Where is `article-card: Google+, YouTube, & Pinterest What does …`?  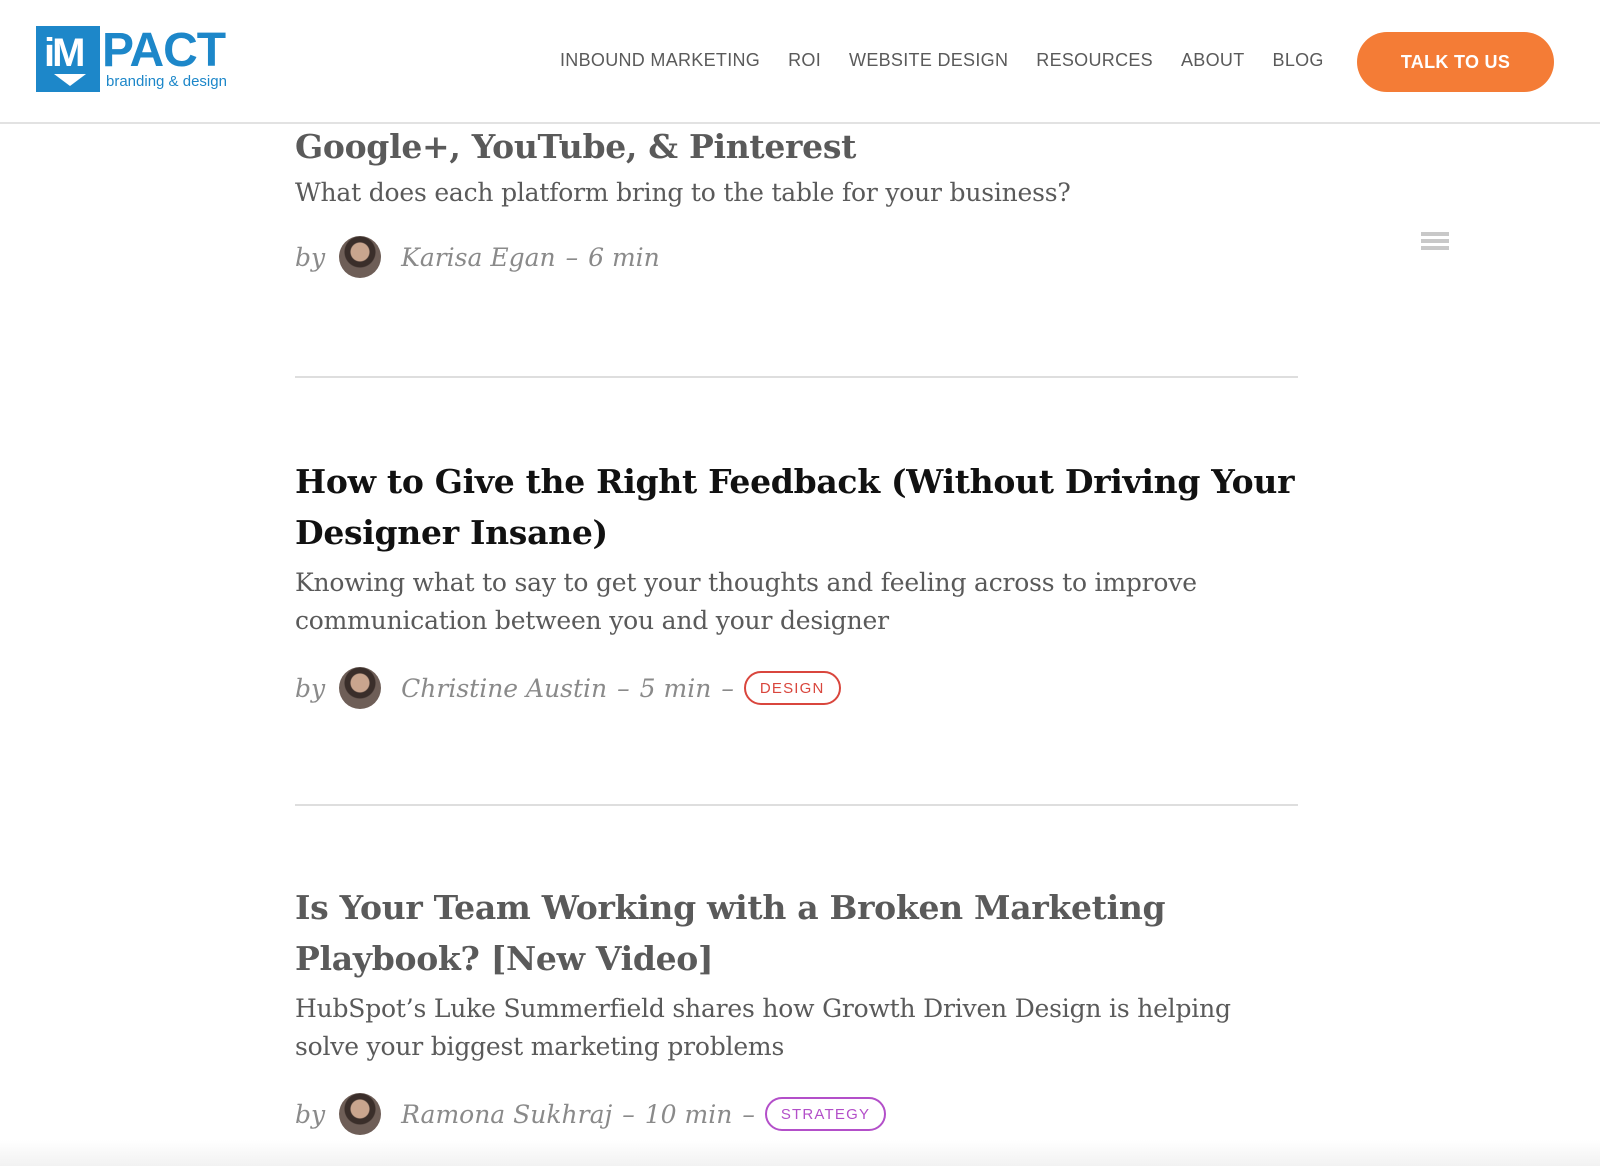
article-card: Google+, YouTube, & Pinterest What does … is located at coordinates (797, 200).